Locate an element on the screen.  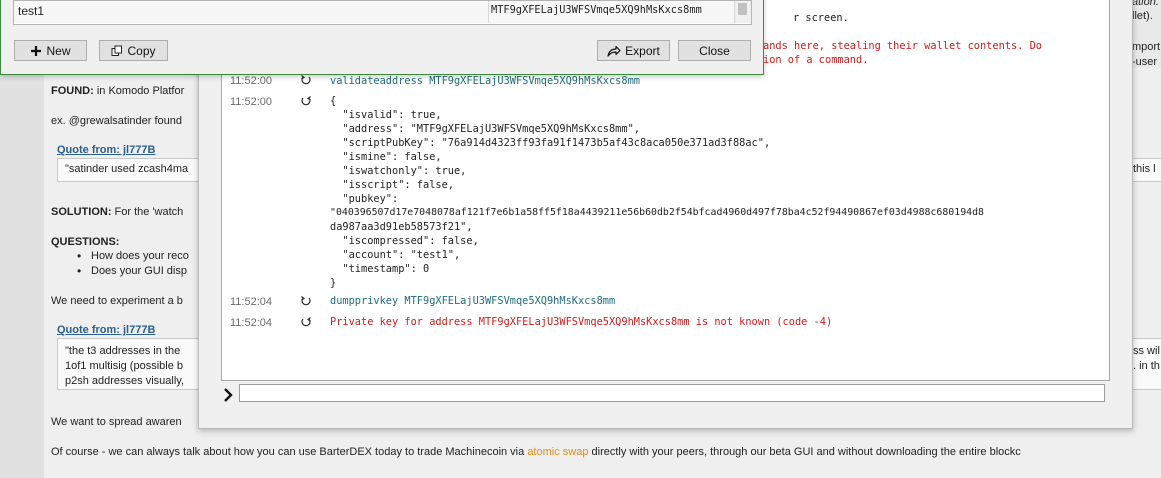
quote-text: "satinder used zcash4ma is located at coordinates (127, 169).